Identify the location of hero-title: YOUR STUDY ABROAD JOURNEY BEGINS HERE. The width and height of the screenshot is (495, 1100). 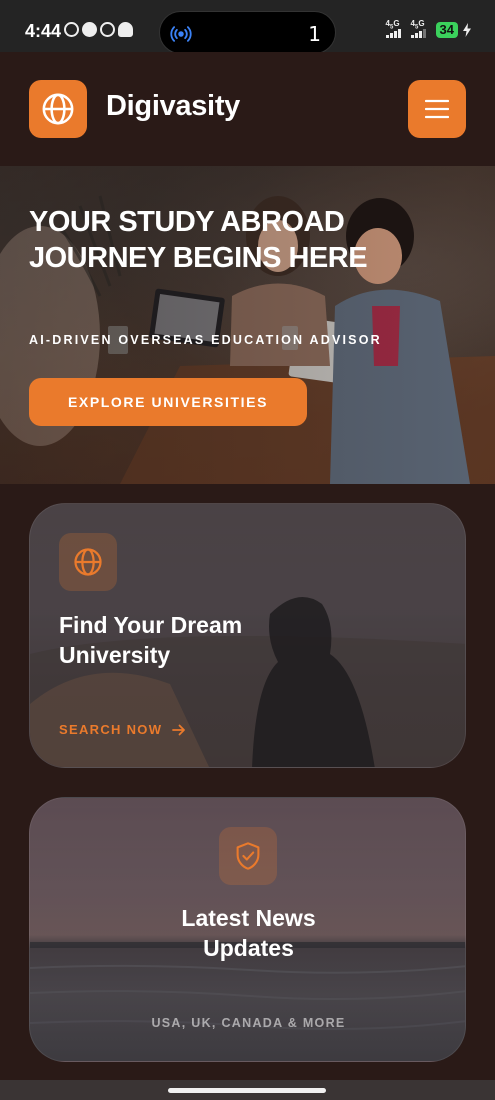
(198, 240).